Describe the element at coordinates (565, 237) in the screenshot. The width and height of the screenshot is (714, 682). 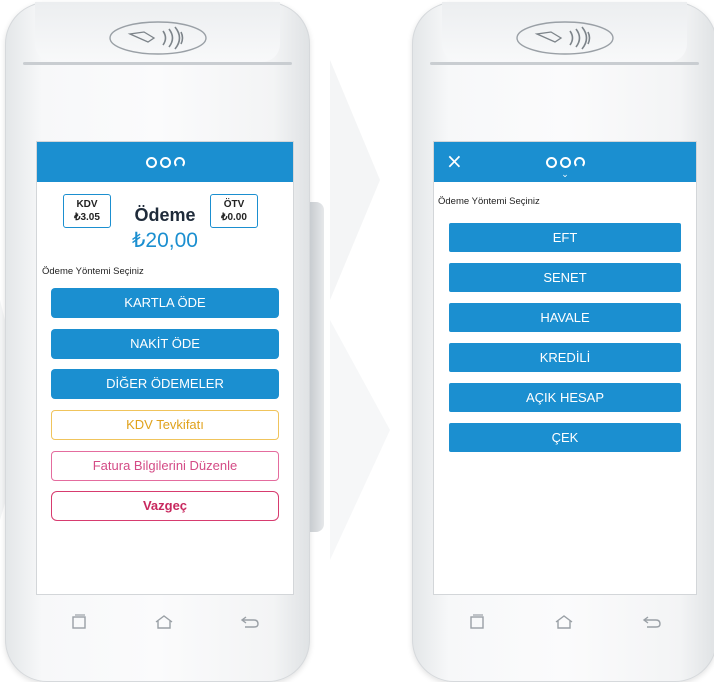
I see `method-eft-button: EFT` at that location.